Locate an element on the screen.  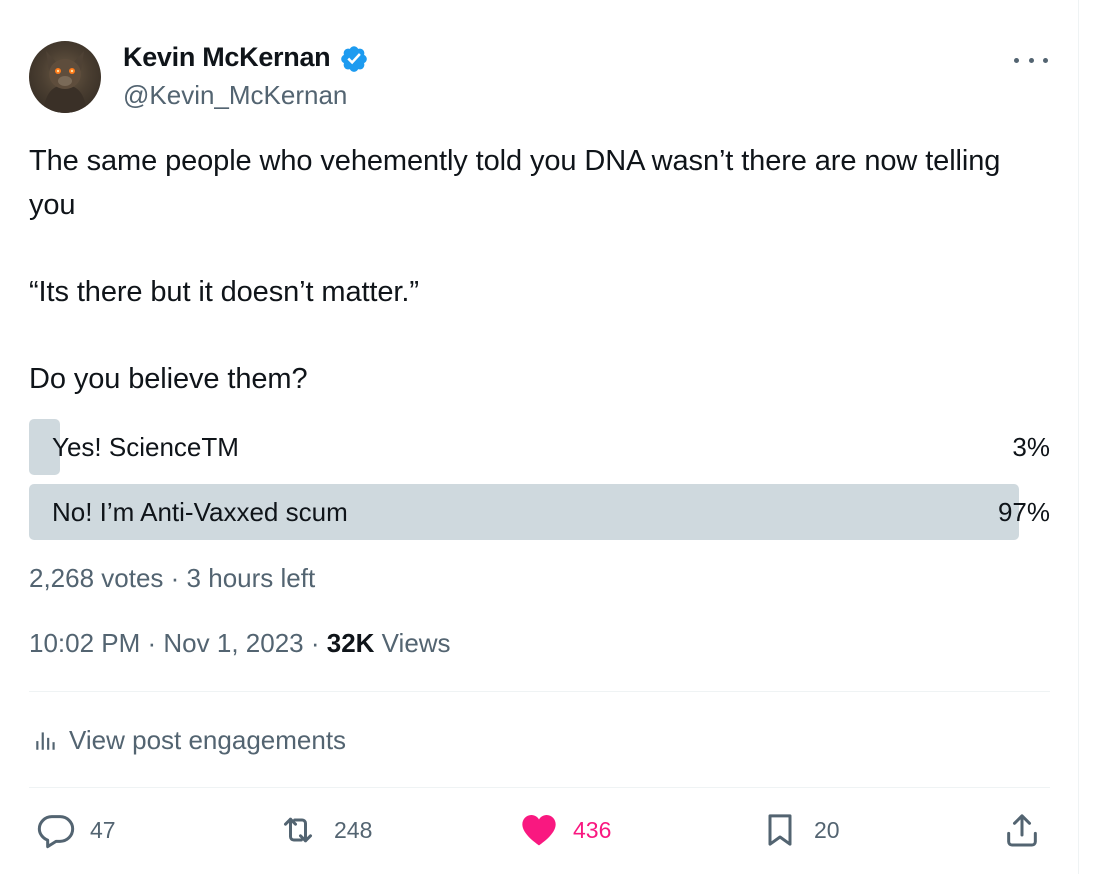
views-label: Views is located at coordinates (416, 643).